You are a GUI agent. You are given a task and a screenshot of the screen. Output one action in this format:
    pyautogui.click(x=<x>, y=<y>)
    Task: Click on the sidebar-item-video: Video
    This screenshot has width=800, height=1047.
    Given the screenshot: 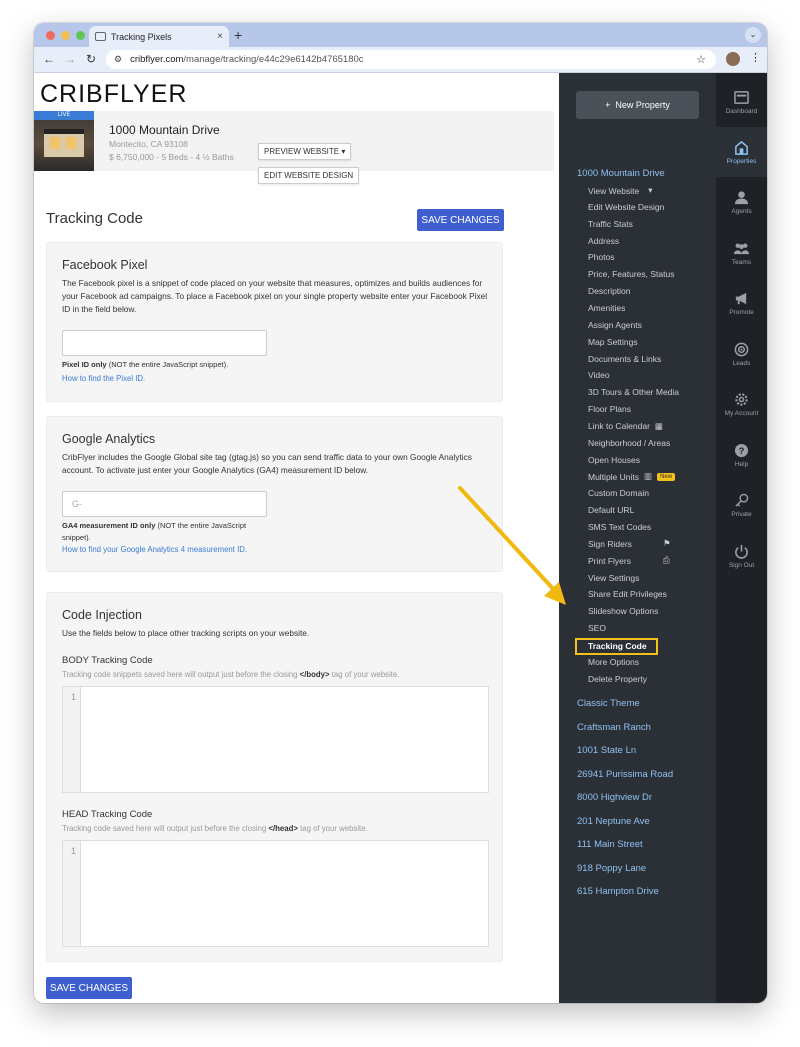 What is the action you would take?
    pyautogui.click(x=599, y=375)
    